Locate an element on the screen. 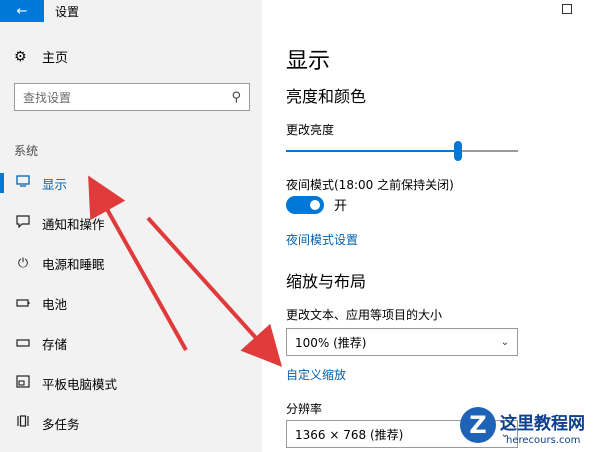 The width and height of the screenshot is (600, 452). sidebar-item-storage: 存储 is located at coordinates (131, 343).